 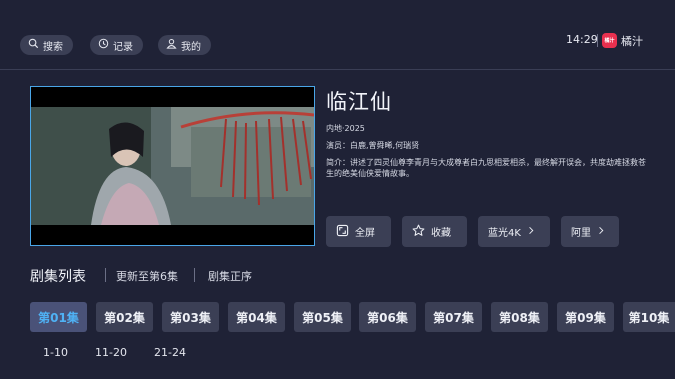 I want to click on episode-order-toggle: 剧集正序, so click(x=230, y=276).